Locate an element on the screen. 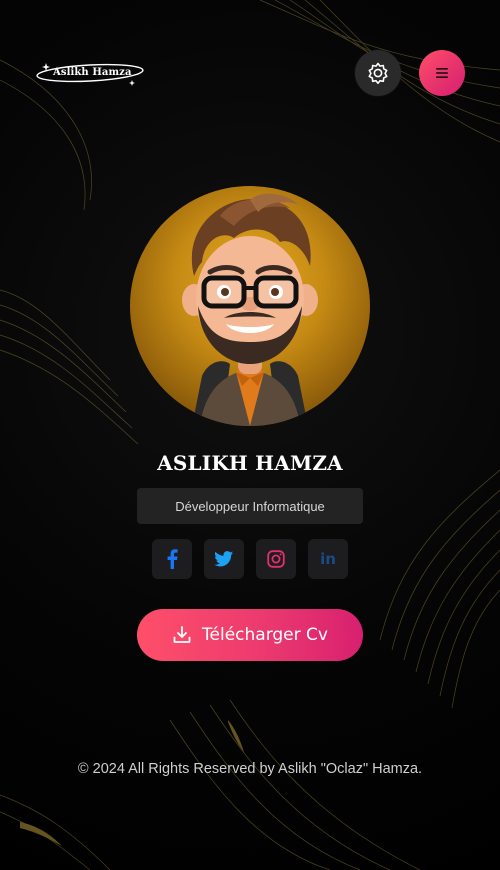 The image size is (500, 870). download-icon is located at coordinates (182, 634).